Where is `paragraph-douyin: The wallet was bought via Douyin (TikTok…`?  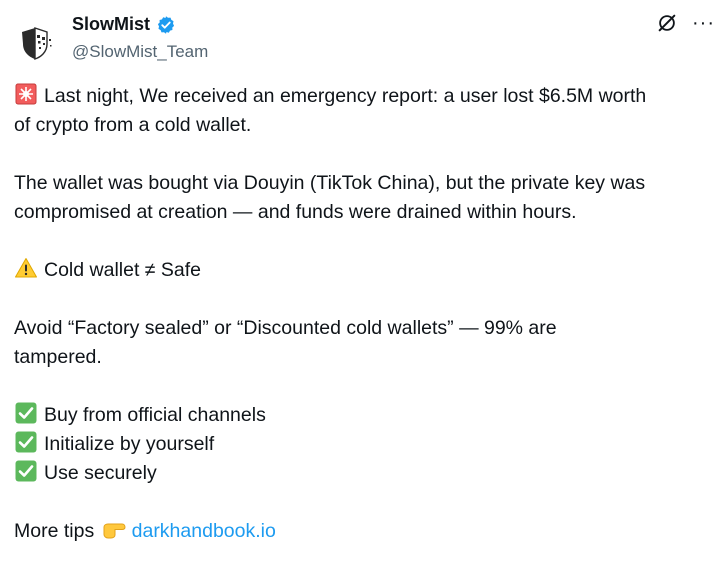
paragraph-douyin: The wallet was bought via Douyin (TikTok… is located at coordinates (363, 198).